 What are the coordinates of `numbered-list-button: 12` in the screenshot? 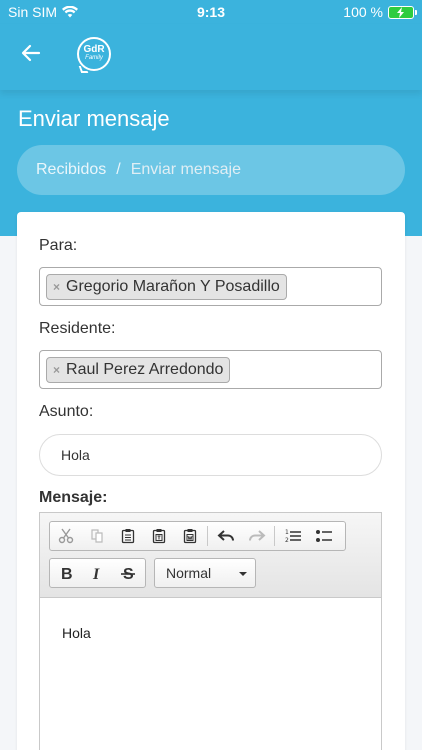 It's located at (292, 536).